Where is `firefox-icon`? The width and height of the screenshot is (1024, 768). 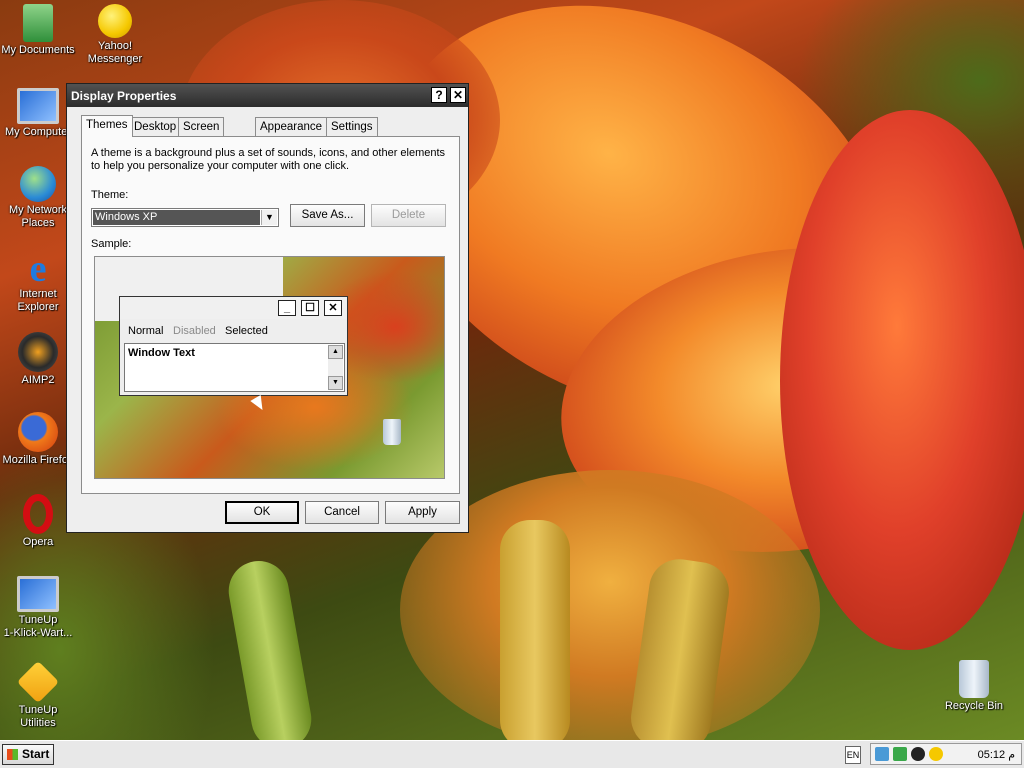
firefox-icon is located at coordinates (38, 432).